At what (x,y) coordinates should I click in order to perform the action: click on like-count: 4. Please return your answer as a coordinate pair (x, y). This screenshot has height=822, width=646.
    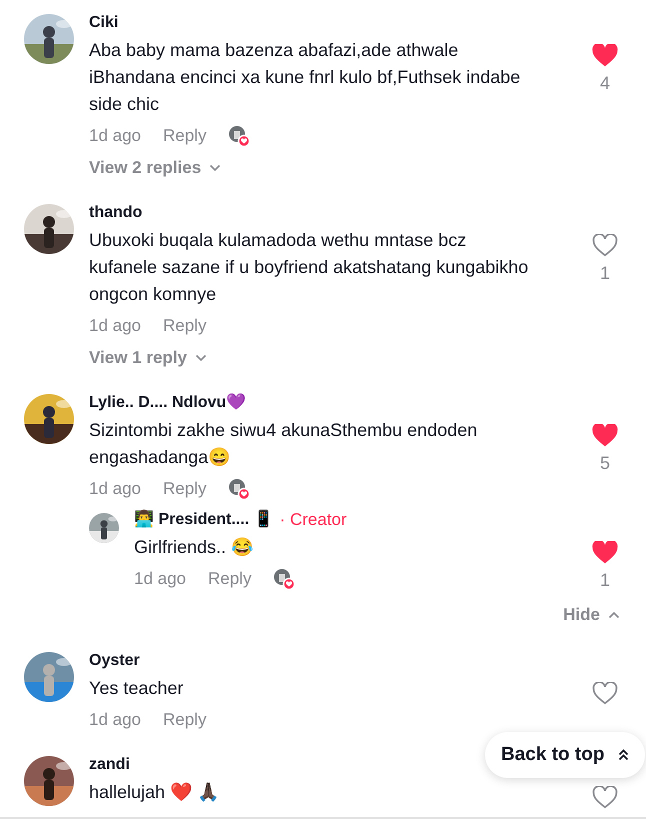
    Looking at the image, I should click on (605, 83).